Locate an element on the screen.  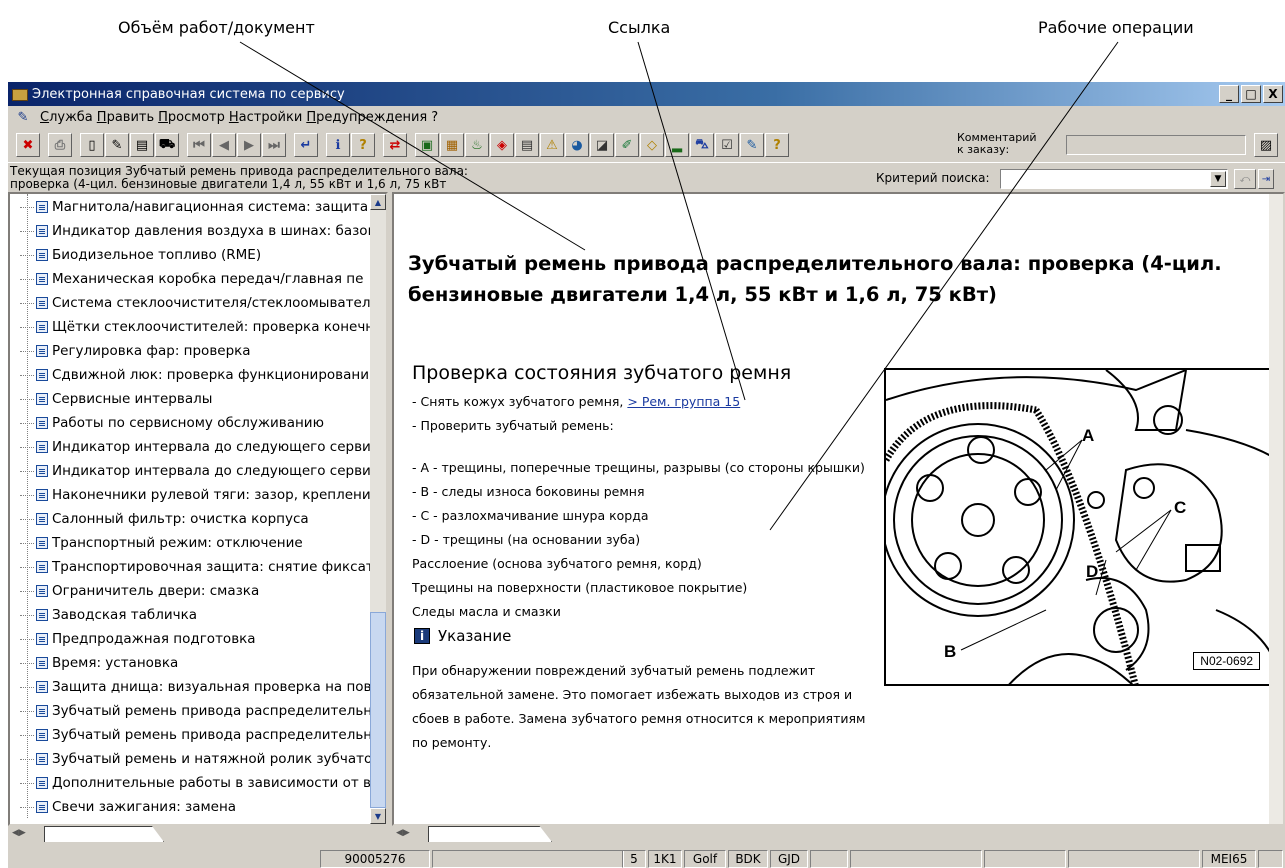
scroll-down-icon: ▼ is located at coordinates (378, 816).